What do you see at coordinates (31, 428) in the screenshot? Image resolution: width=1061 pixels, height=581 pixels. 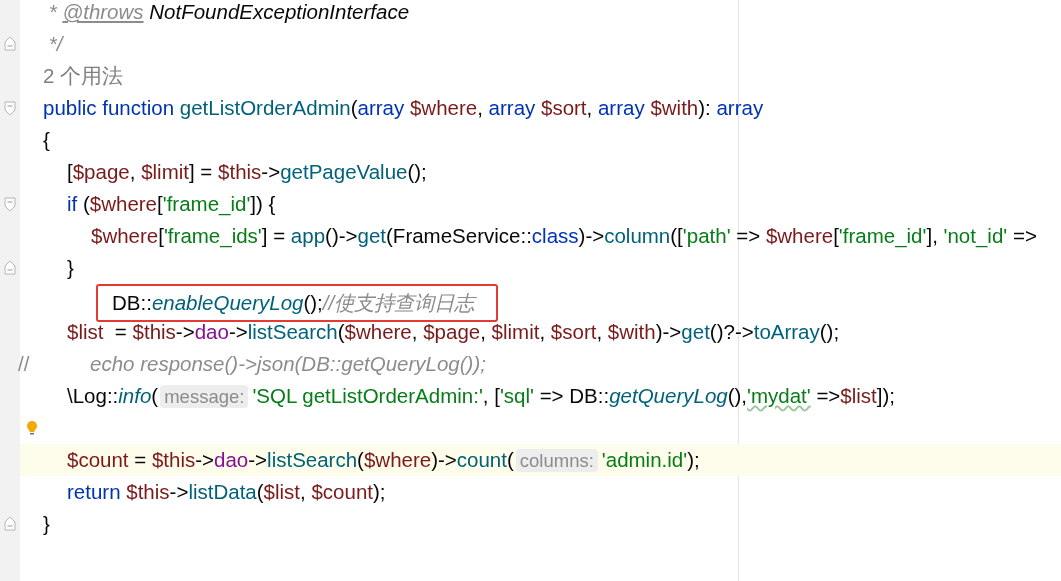 I see `lightbulb-icon` at bounding box center [31, 428].